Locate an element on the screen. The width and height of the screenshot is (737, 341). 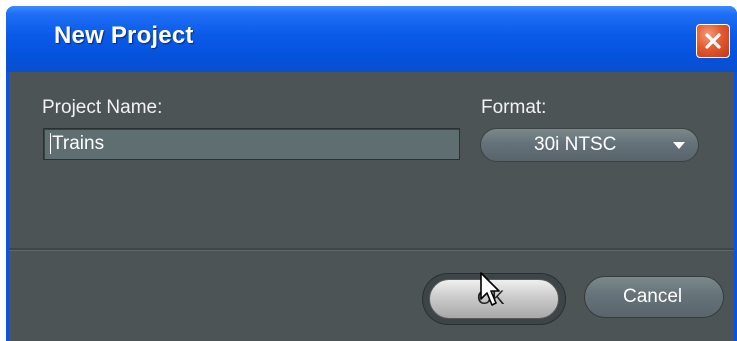
text-caret is located at coordinates (50, 144).